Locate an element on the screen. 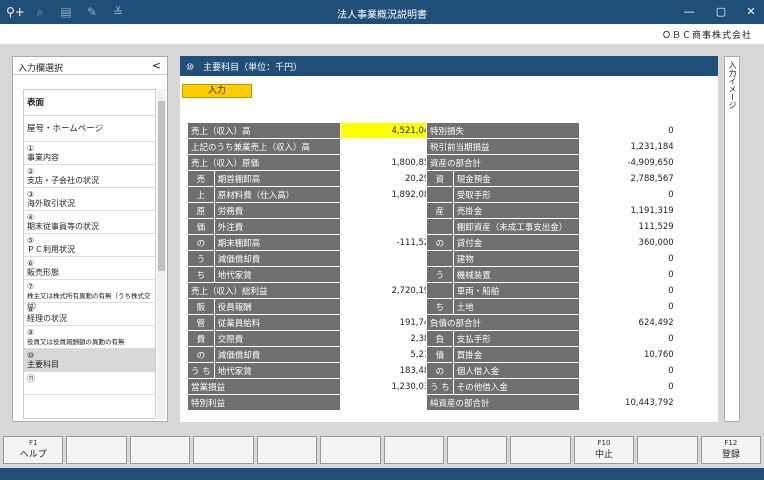 Image resolution: width=764 pixels, height=480 pixels. row-label: 受取手形 is located at coordinates (516, 194).